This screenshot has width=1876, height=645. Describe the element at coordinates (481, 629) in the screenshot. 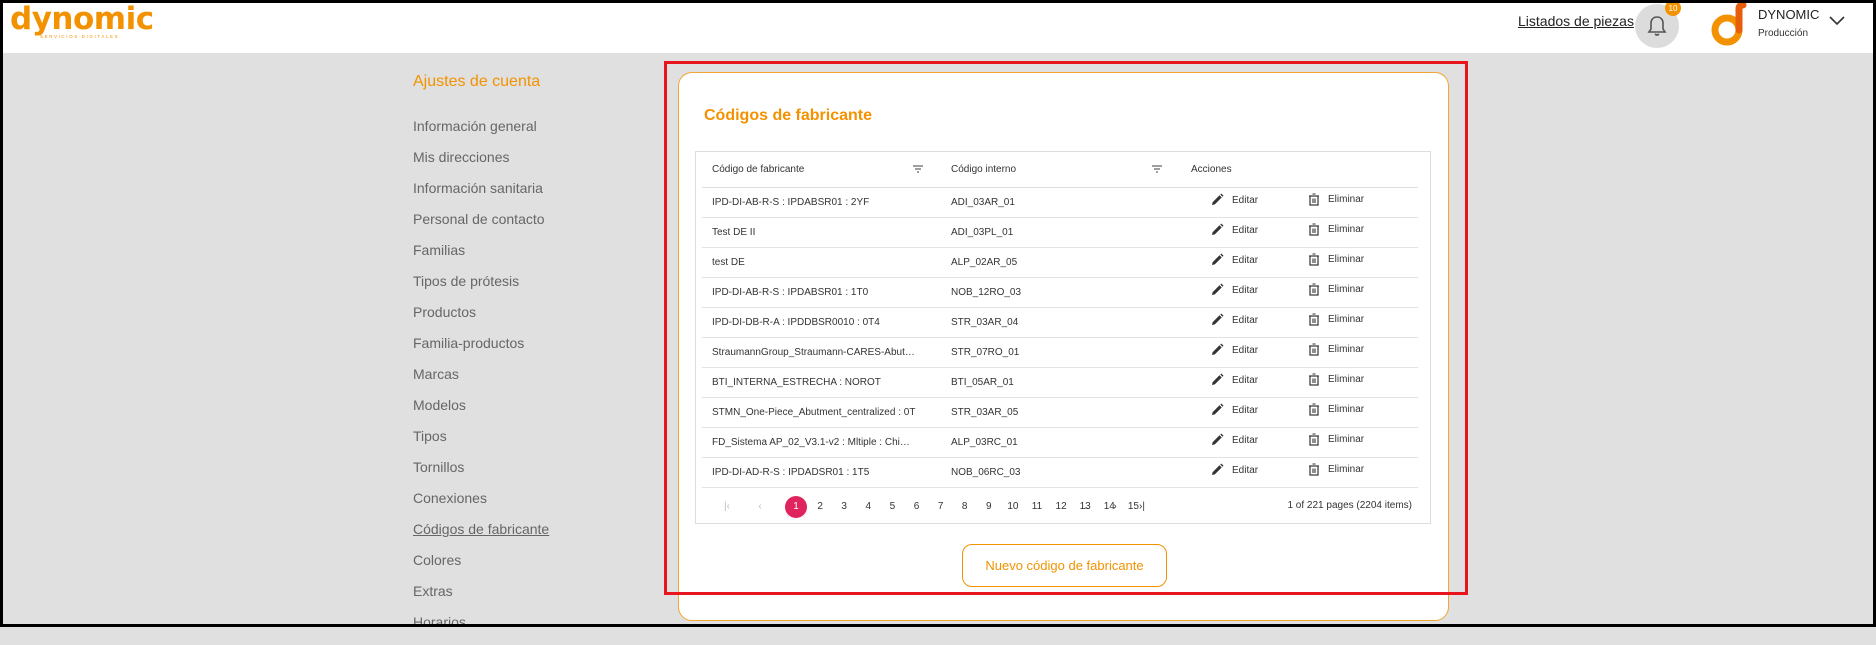

I see `sidebar-item-horarios: Horarios` at that location.